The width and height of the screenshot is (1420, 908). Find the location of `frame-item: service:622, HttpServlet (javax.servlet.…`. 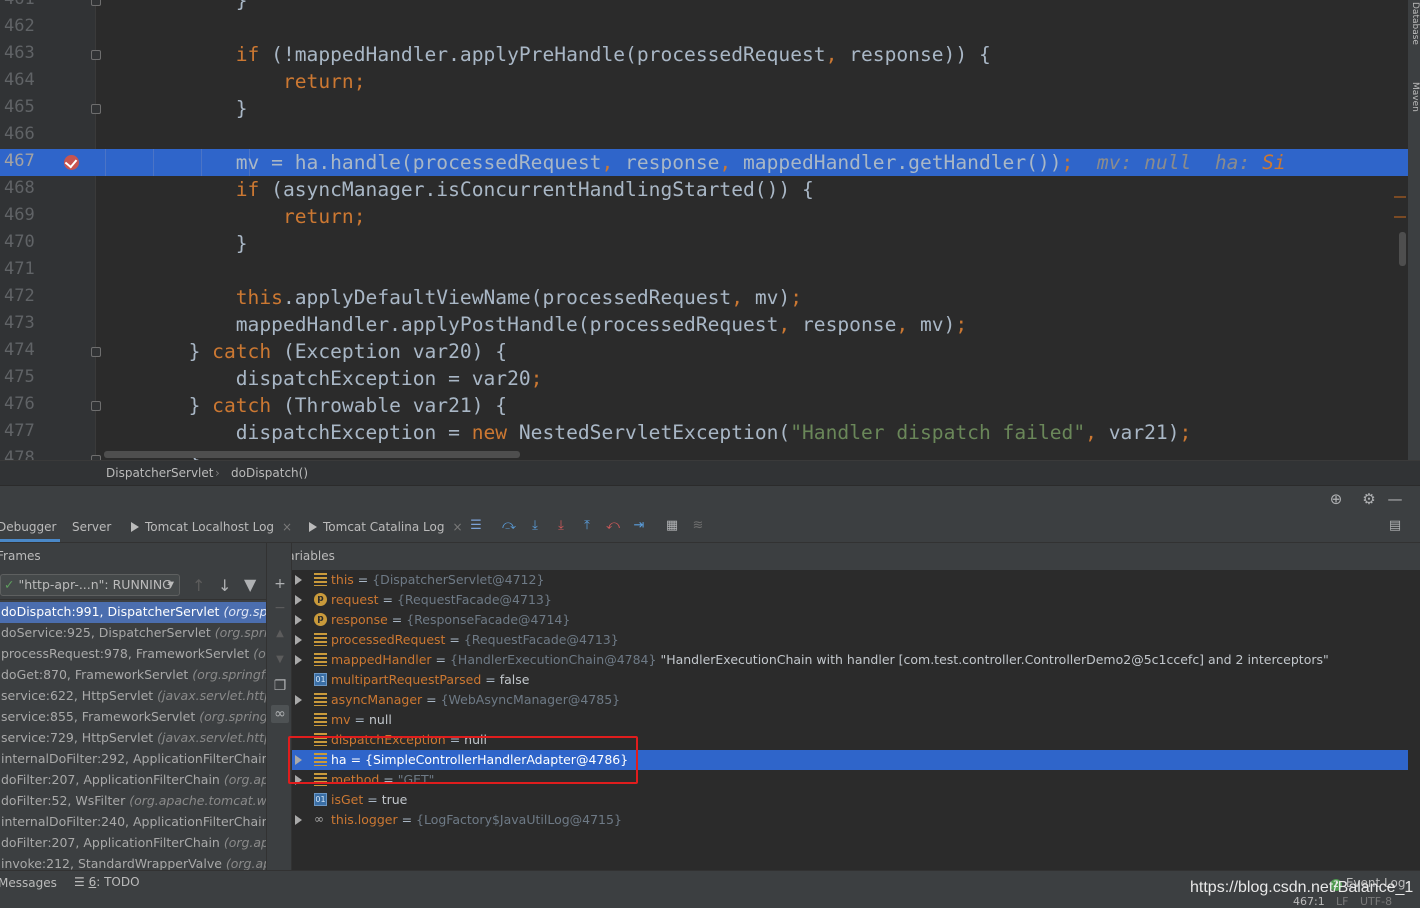

frame-item: service:622, HttpServlet (javax.servlet.… is located at coordinates (133, 696).